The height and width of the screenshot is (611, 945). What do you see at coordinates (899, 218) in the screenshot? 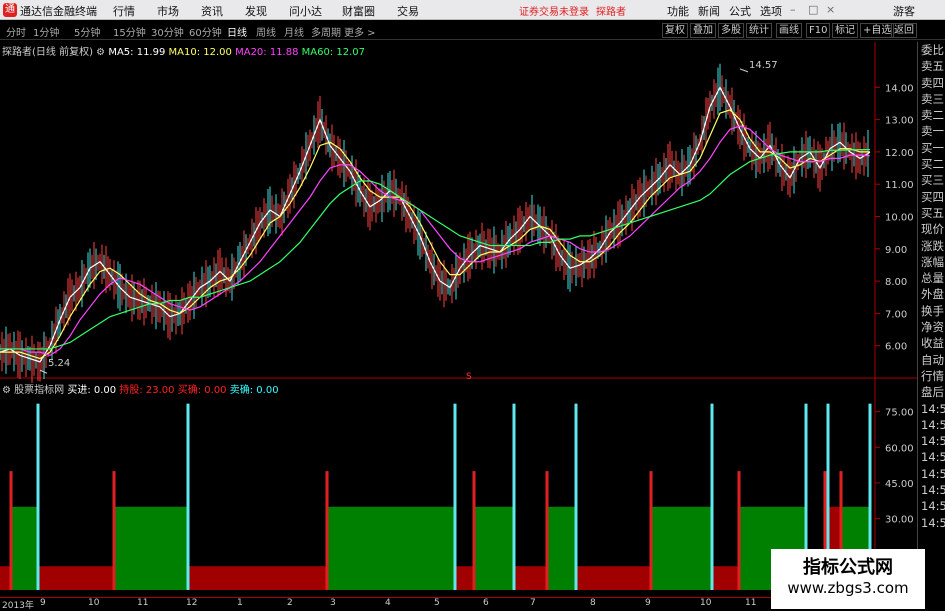
I see `y-tick-label: 10.00` at bounding box center [899, 218].